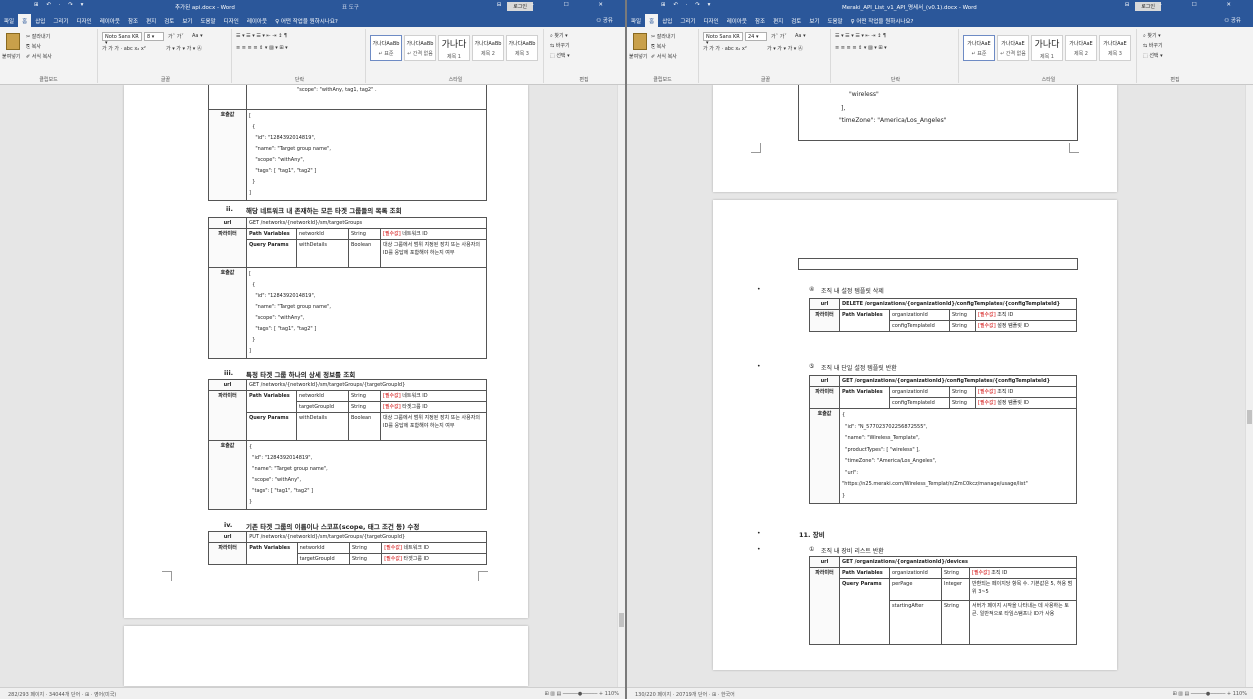 Image resolution: width=1253 pixels, height=699 pixels. I want to click on style-heading-2: 가나다AaE 제목 2, so click(1081, 48).